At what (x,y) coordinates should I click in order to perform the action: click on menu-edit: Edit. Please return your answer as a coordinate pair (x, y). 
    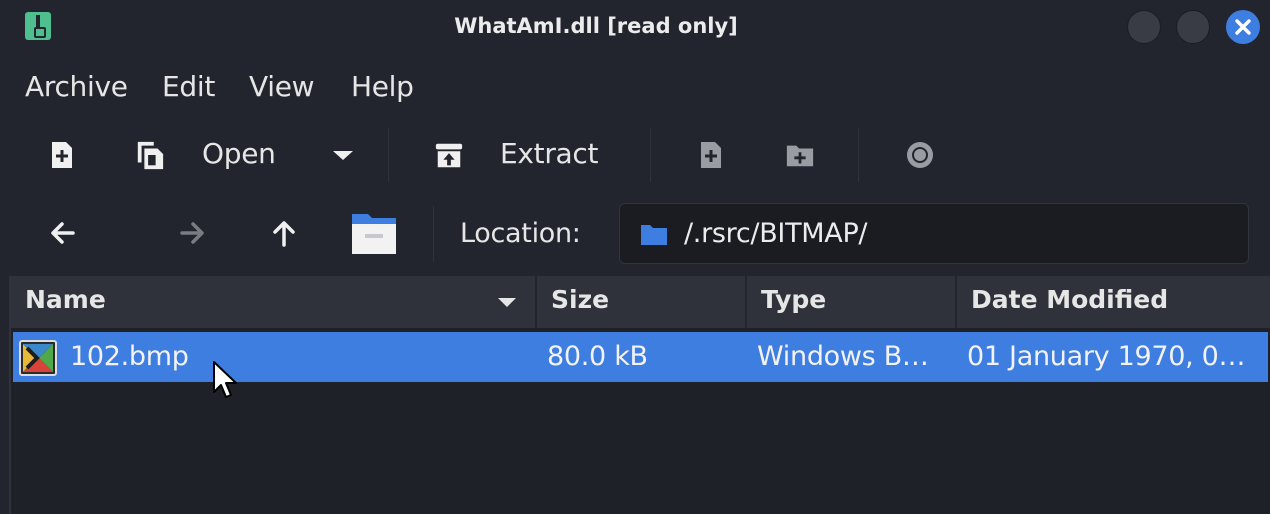
    Looking at the image, I should click on (188, 86).